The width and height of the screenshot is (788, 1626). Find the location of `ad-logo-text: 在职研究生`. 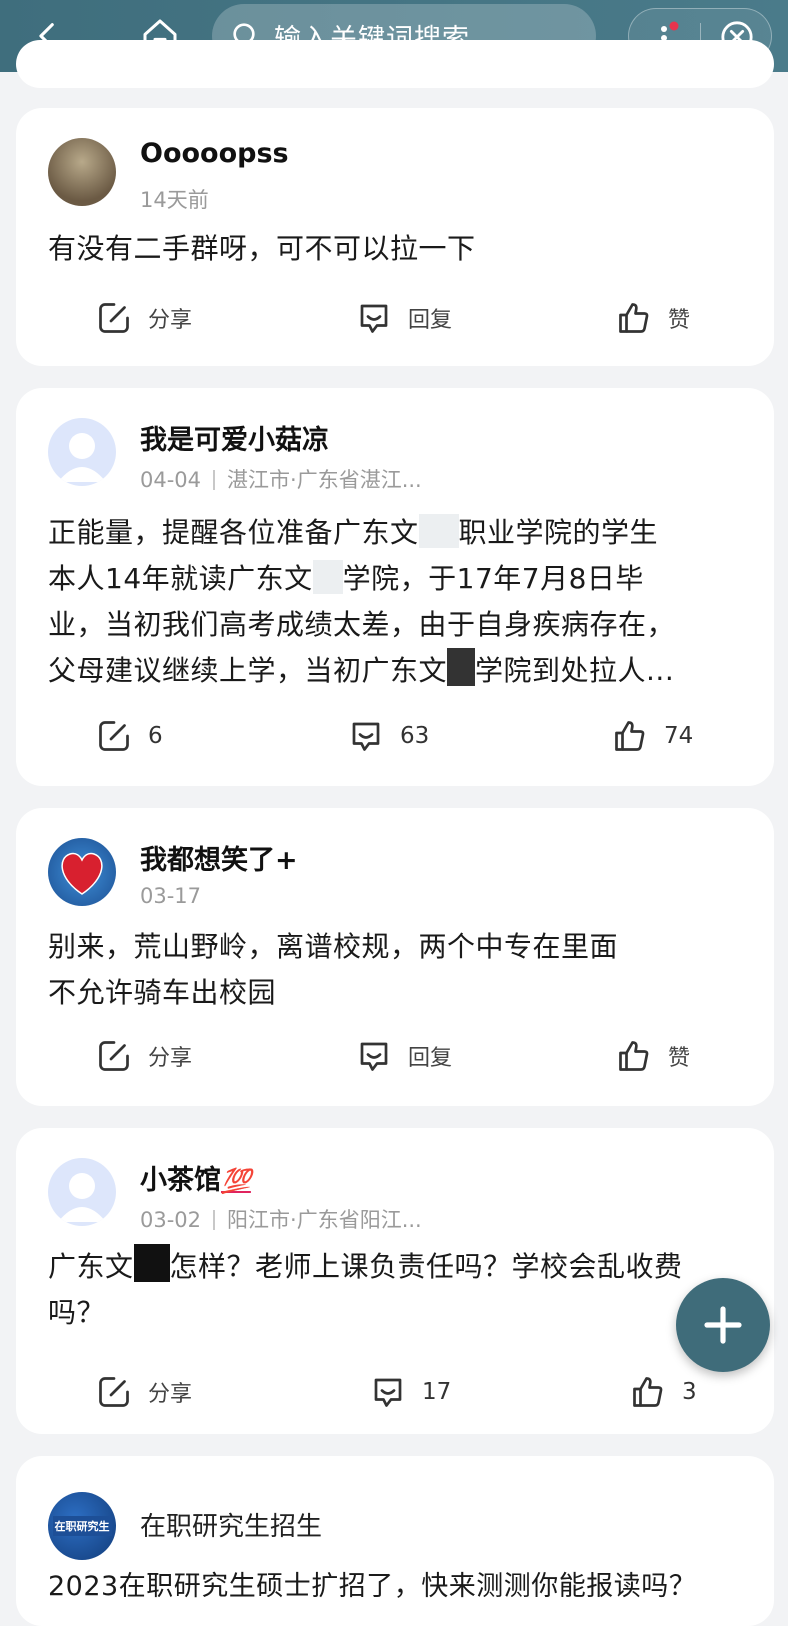

ad-logo-text: 在职研究生 is located at coordinates (82, 1526).